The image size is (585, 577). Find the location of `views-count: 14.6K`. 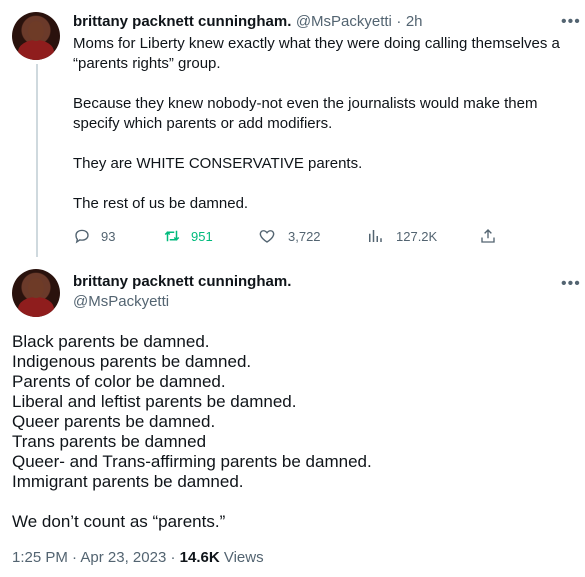

views-count: 14.6K is located at coordinates (200, 557).